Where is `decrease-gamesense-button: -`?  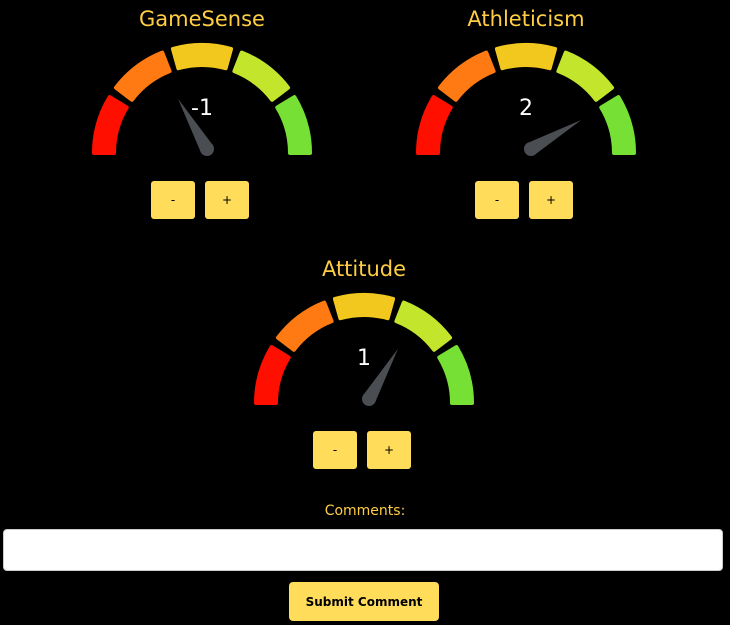
decrease-gamesense-button: - is located at coordinates (173, 200).